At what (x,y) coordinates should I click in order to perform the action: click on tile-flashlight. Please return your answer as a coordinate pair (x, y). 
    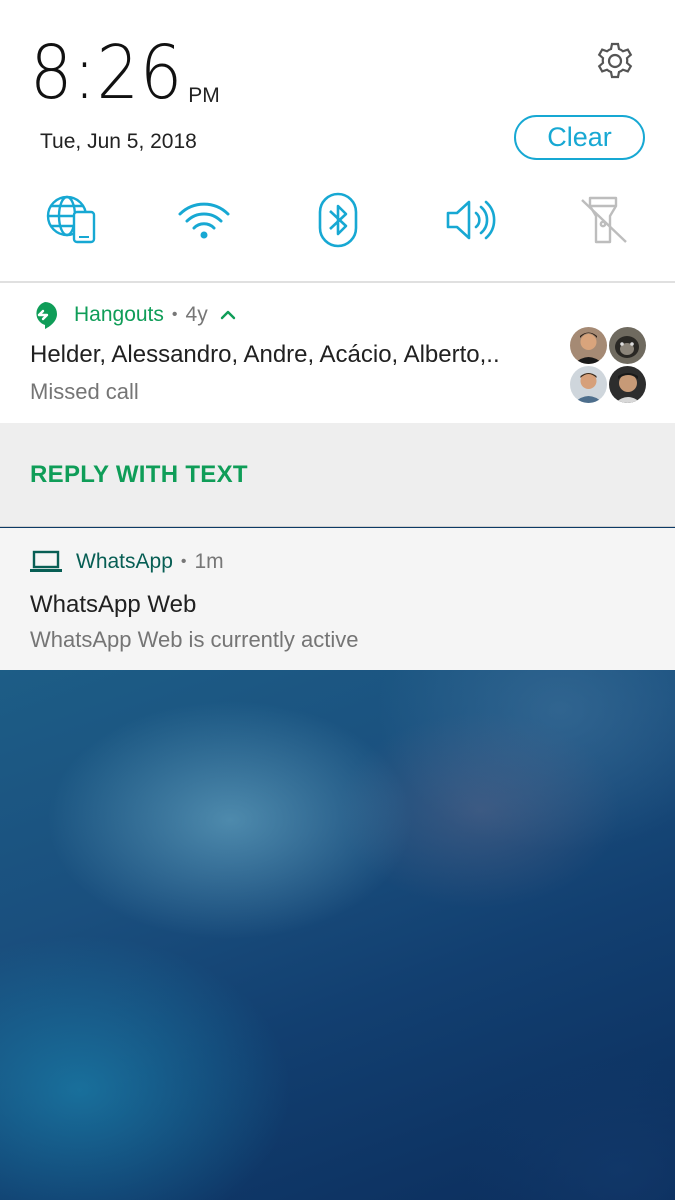
    Looking at the image, I should click on (604, 220).